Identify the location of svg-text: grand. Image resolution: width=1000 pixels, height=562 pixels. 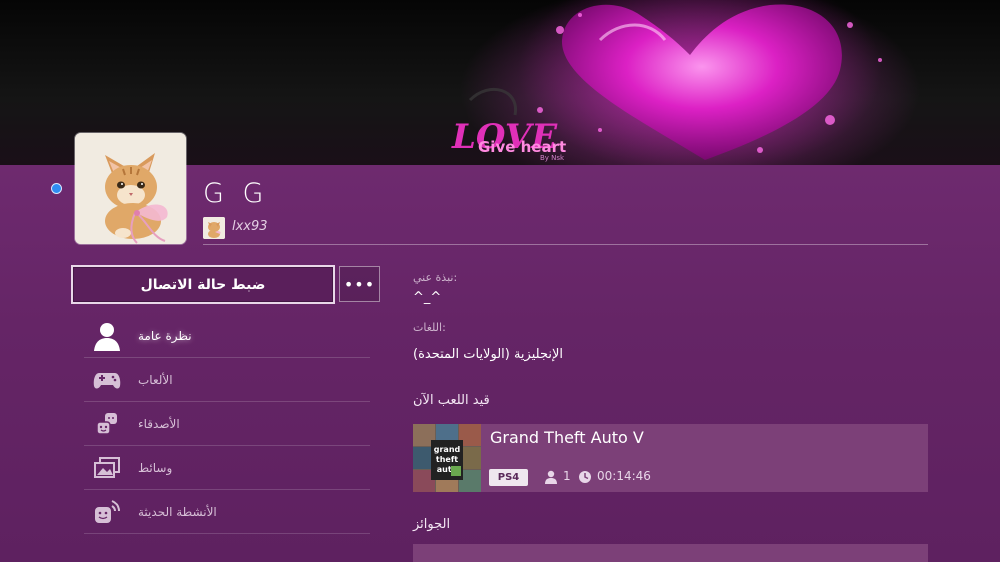
(447, 449).